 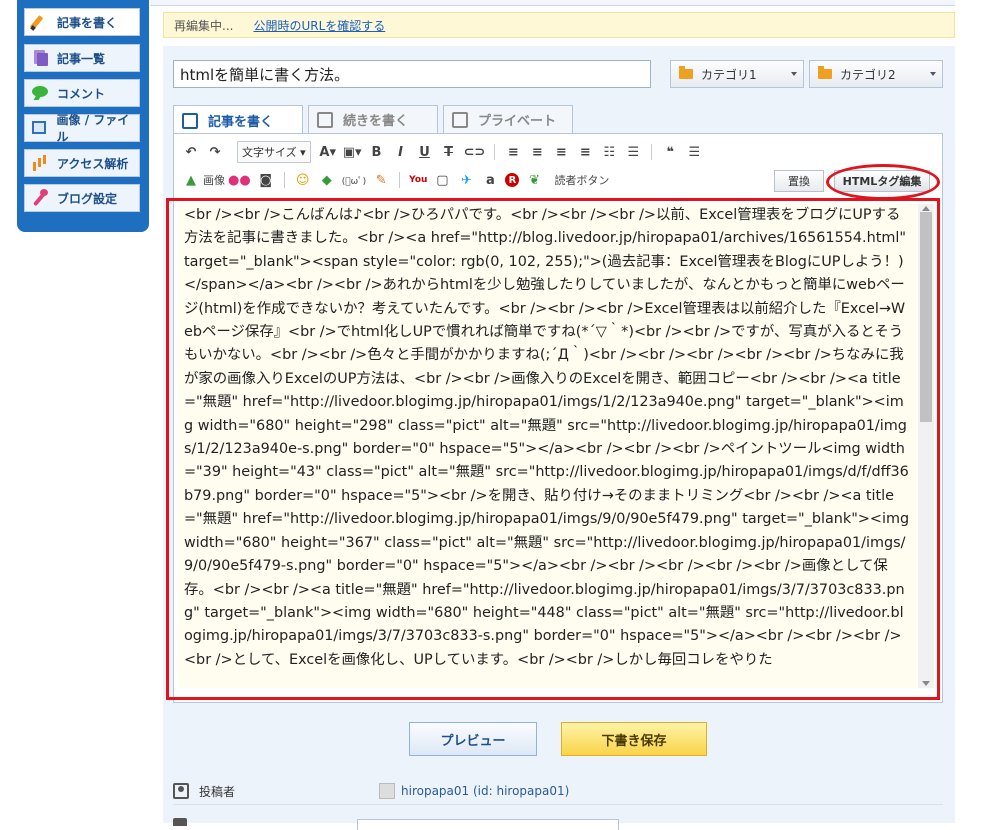 I want to click on sidebar-item-article-list: 記事一覧, so click(x=82, y=58).